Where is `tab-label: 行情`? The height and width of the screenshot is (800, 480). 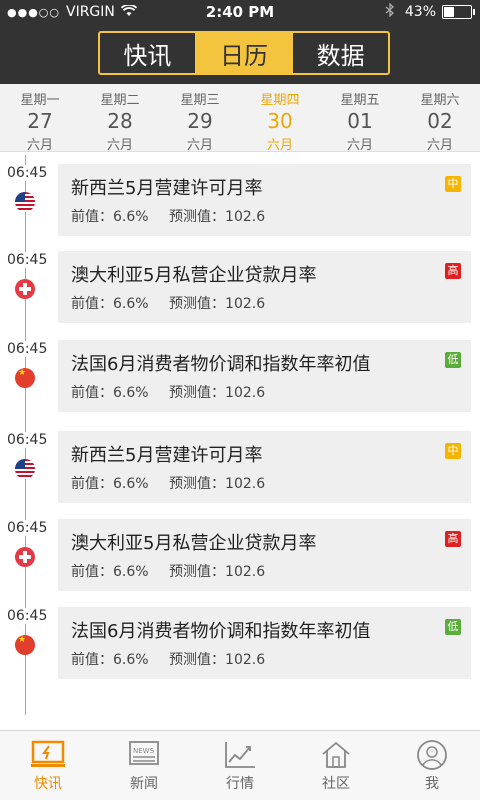 tab-label: 行情 is located at coordinates (240, 784).